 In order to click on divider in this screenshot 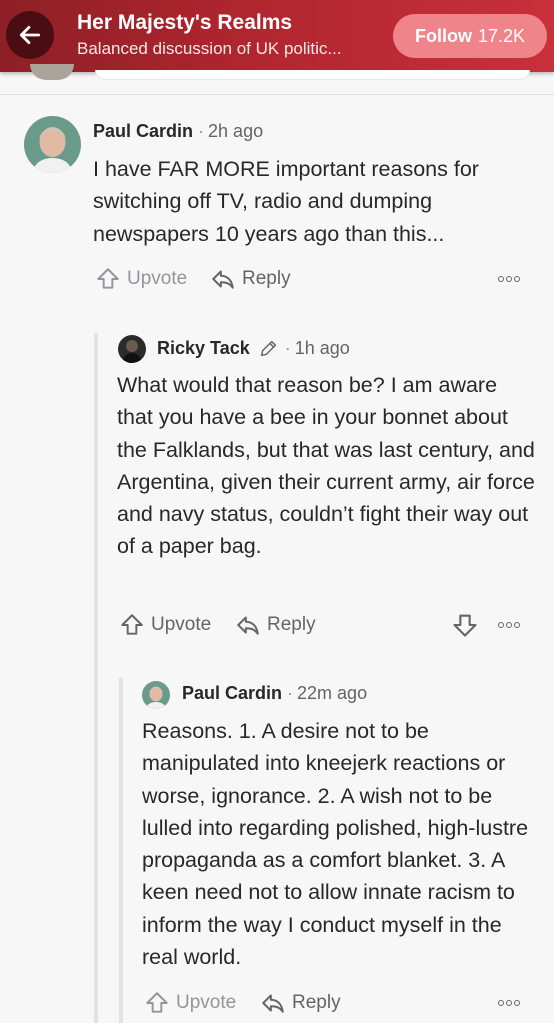, I will do `click(277, 94)`.